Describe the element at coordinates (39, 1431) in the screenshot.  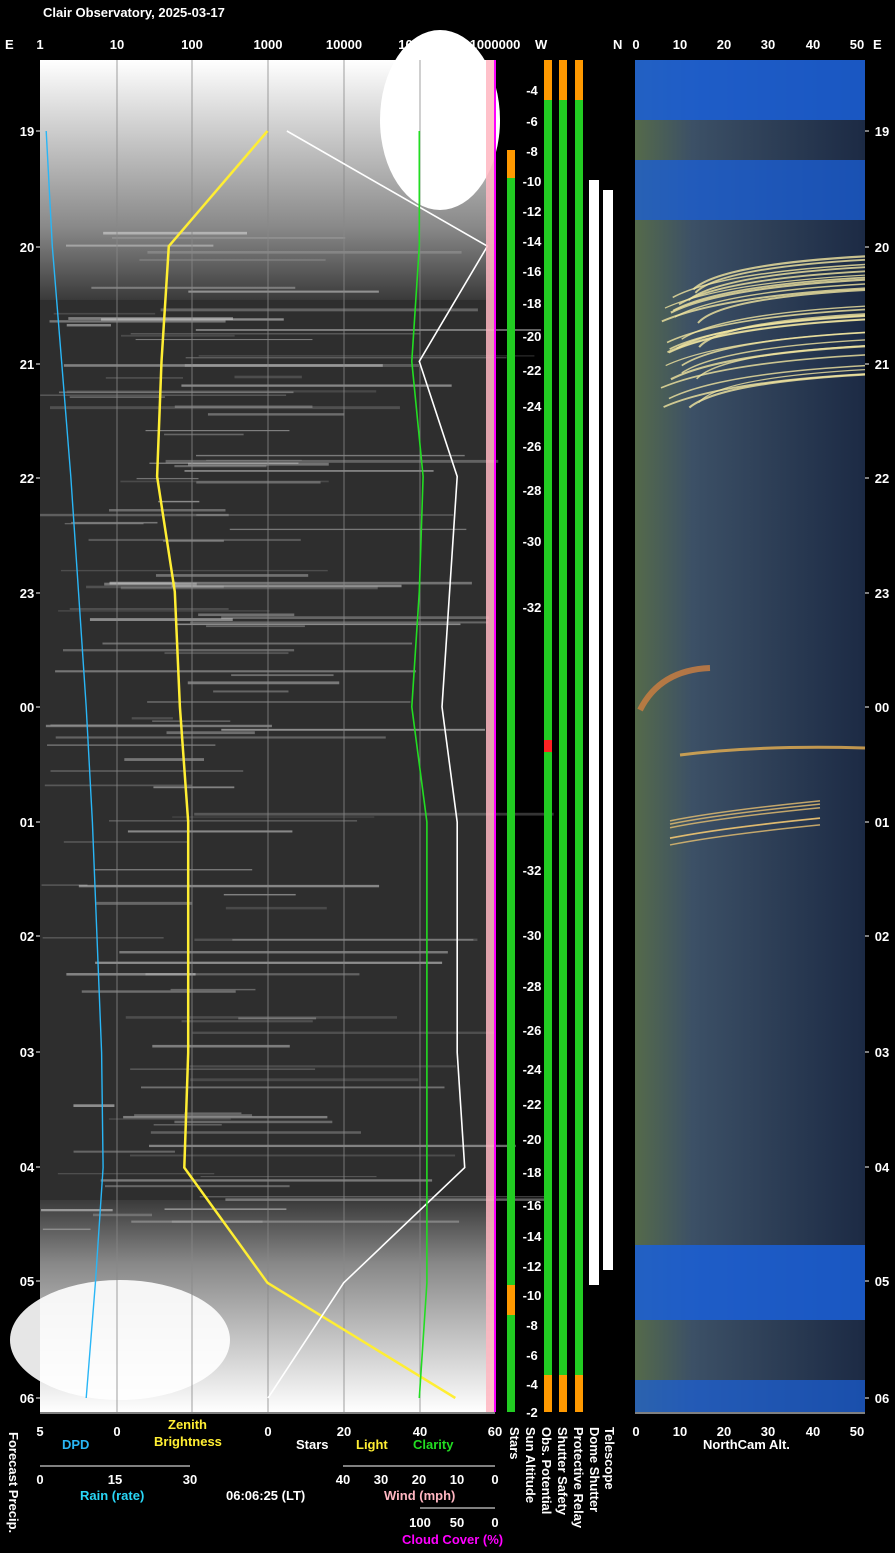
I see `dpd-tick: 5` at that location.